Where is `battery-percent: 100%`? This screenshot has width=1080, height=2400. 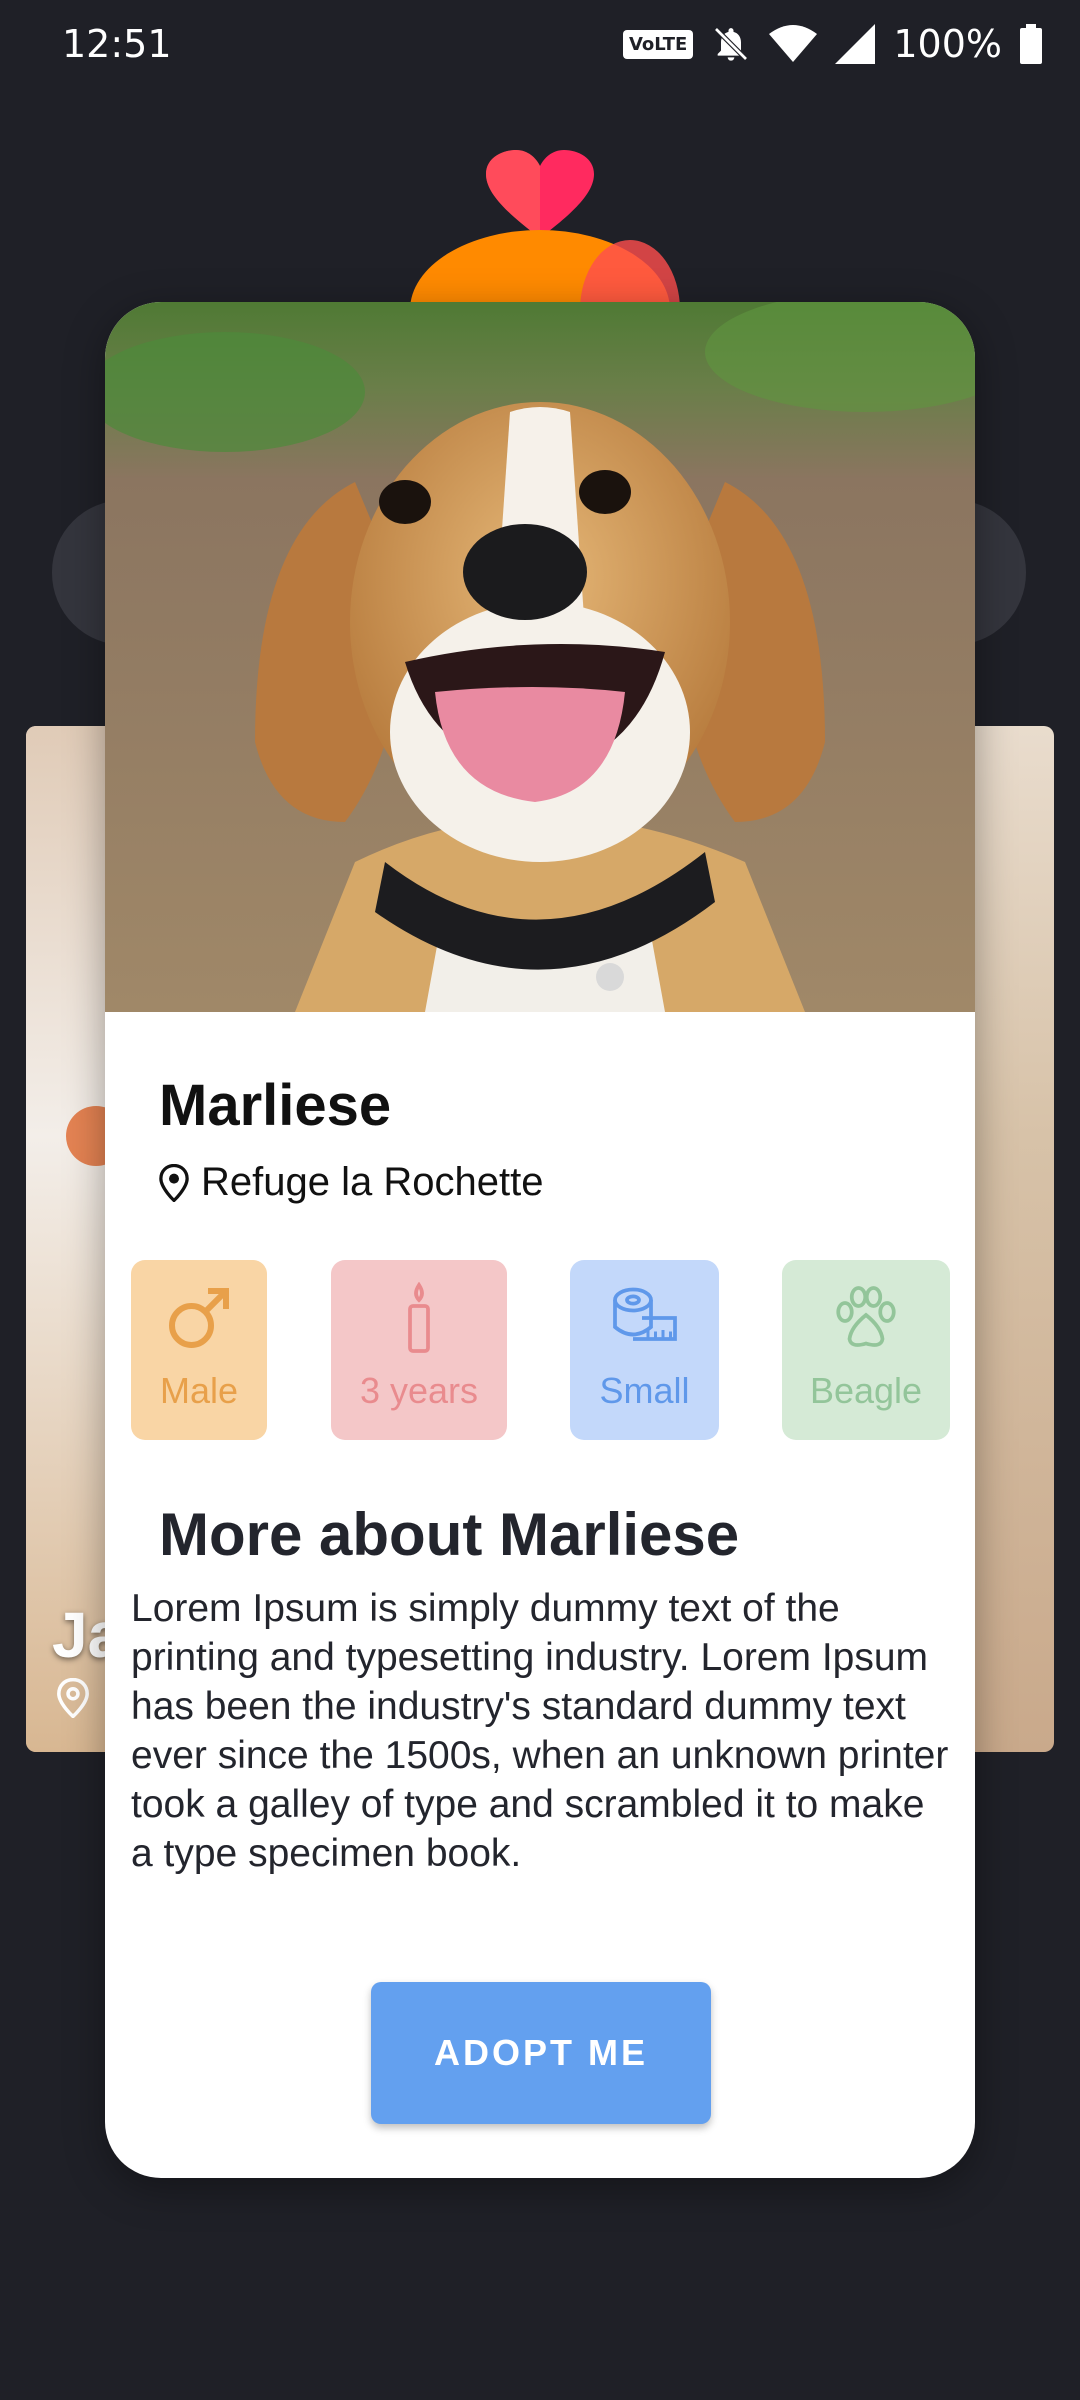
battery-percent: 100% is located at coordinates (947, 44).